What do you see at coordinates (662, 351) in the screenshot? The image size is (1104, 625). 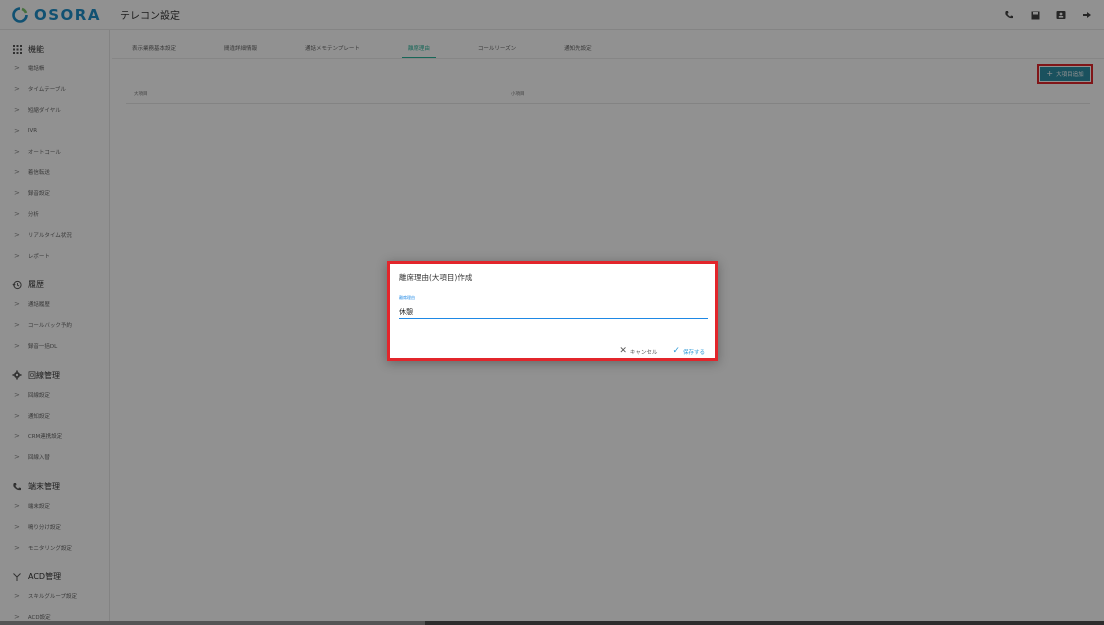 I see `dialog-actions: ✕ キャンセル ✓ 保存する` at bounding box center [662, 351].